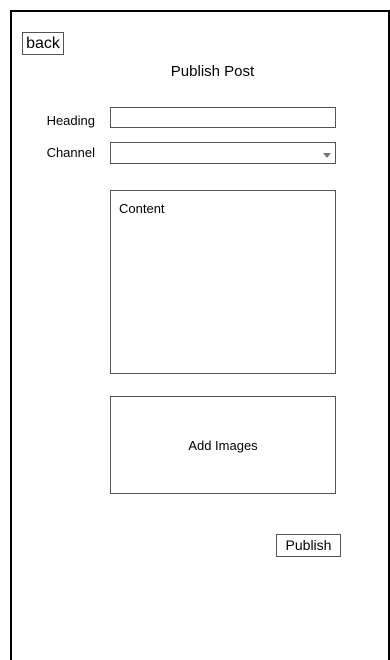 This screenshot has height=660, width=390. What do you see at coordinates (43, 43) in the screenshot?
I see `back-button: back` at bounding box center [43, 43].